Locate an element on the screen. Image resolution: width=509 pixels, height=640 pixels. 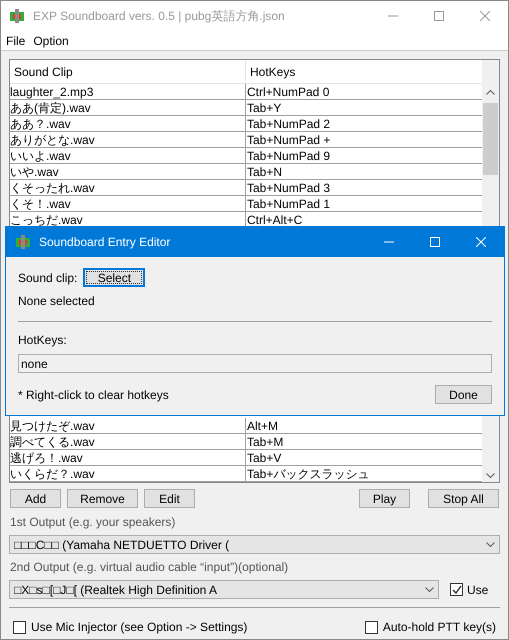
table-cell: くそ！.wav is located at coordinates (128, 203).